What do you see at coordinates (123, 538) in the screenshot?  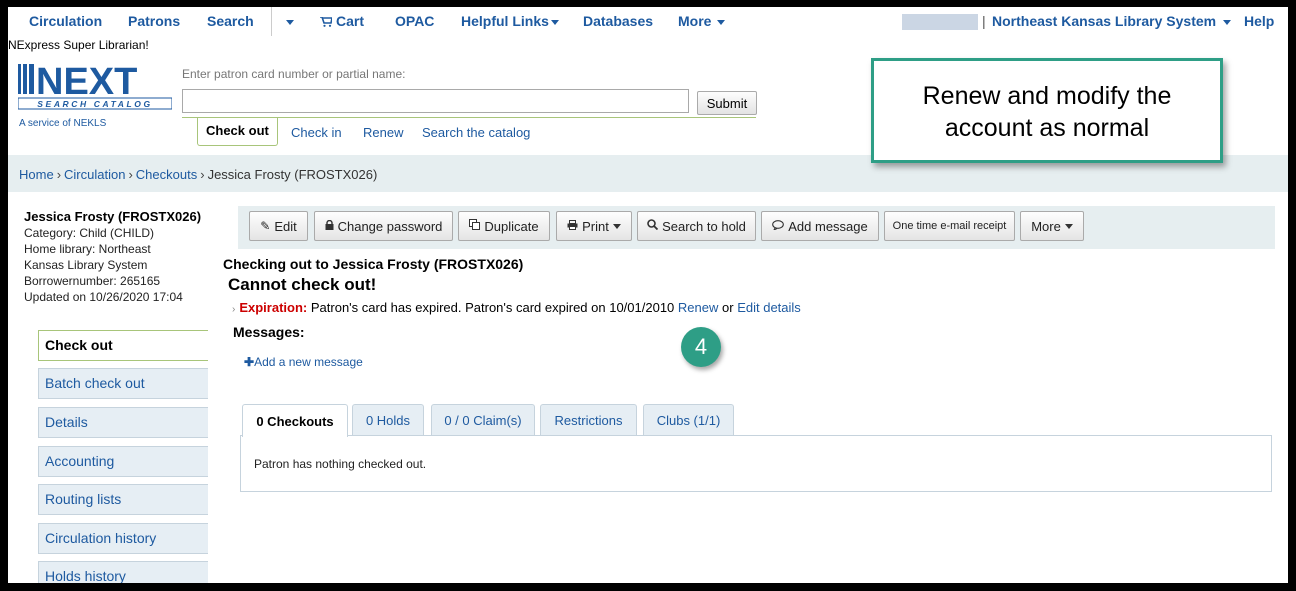 I see `sidebar-item-circulation-history: Circulation history` at bounding box center [123, 538].